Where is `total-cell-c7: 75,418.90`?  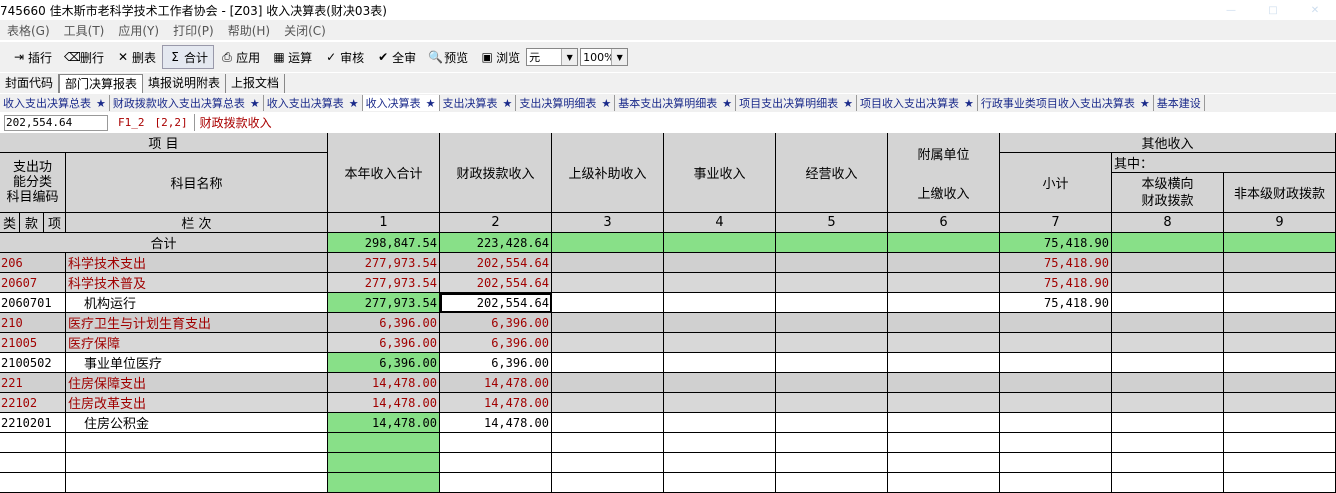 total-cell-c7: 75,418.90 is located at coordinates (1056, 243).